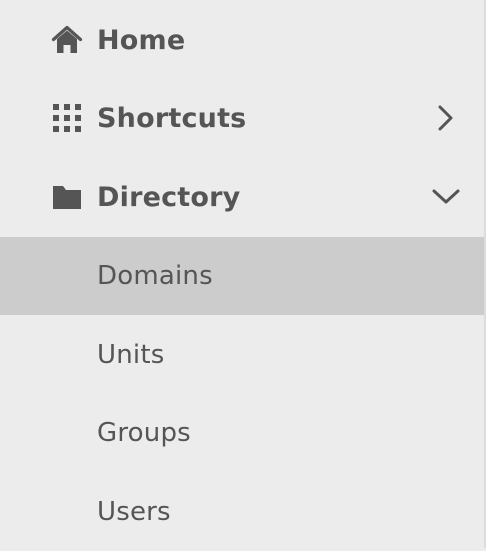 The width and height of the screenshot is (486, 551). What do you see at coordinates (172, 118) in the screenshot?
I see `nav-item-shortcuts-label: Shortcuts` at bounding box center [172, 118].